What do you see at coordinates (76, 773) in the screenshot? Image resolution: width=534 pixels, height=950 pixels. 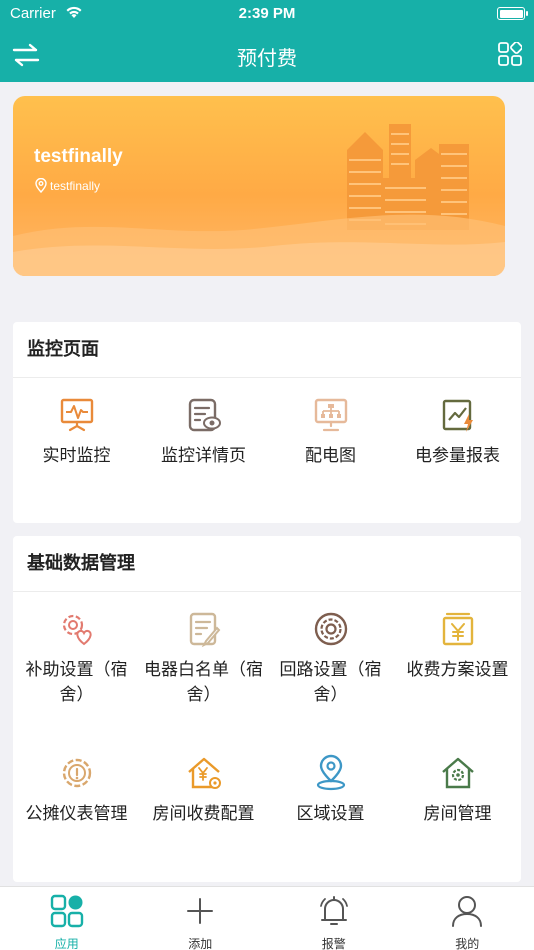 I see `gear-info-icon` at bounding box center [76, 773].